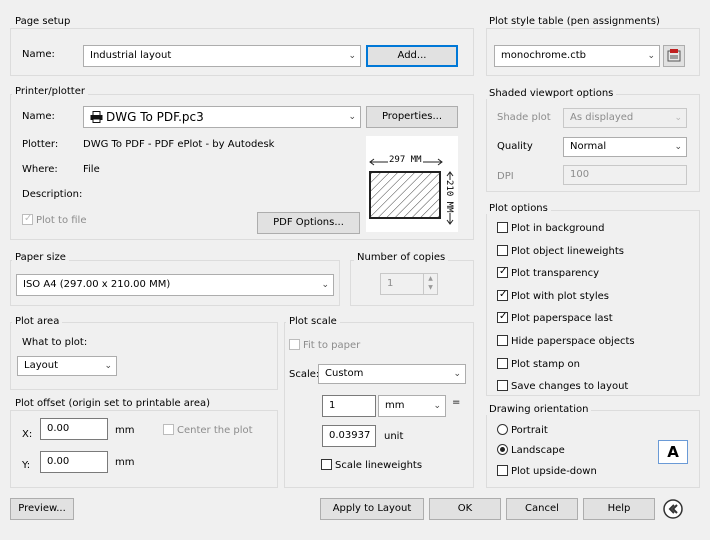  I want to click on plot-option-label: Plot transparency, so click(555, 273).